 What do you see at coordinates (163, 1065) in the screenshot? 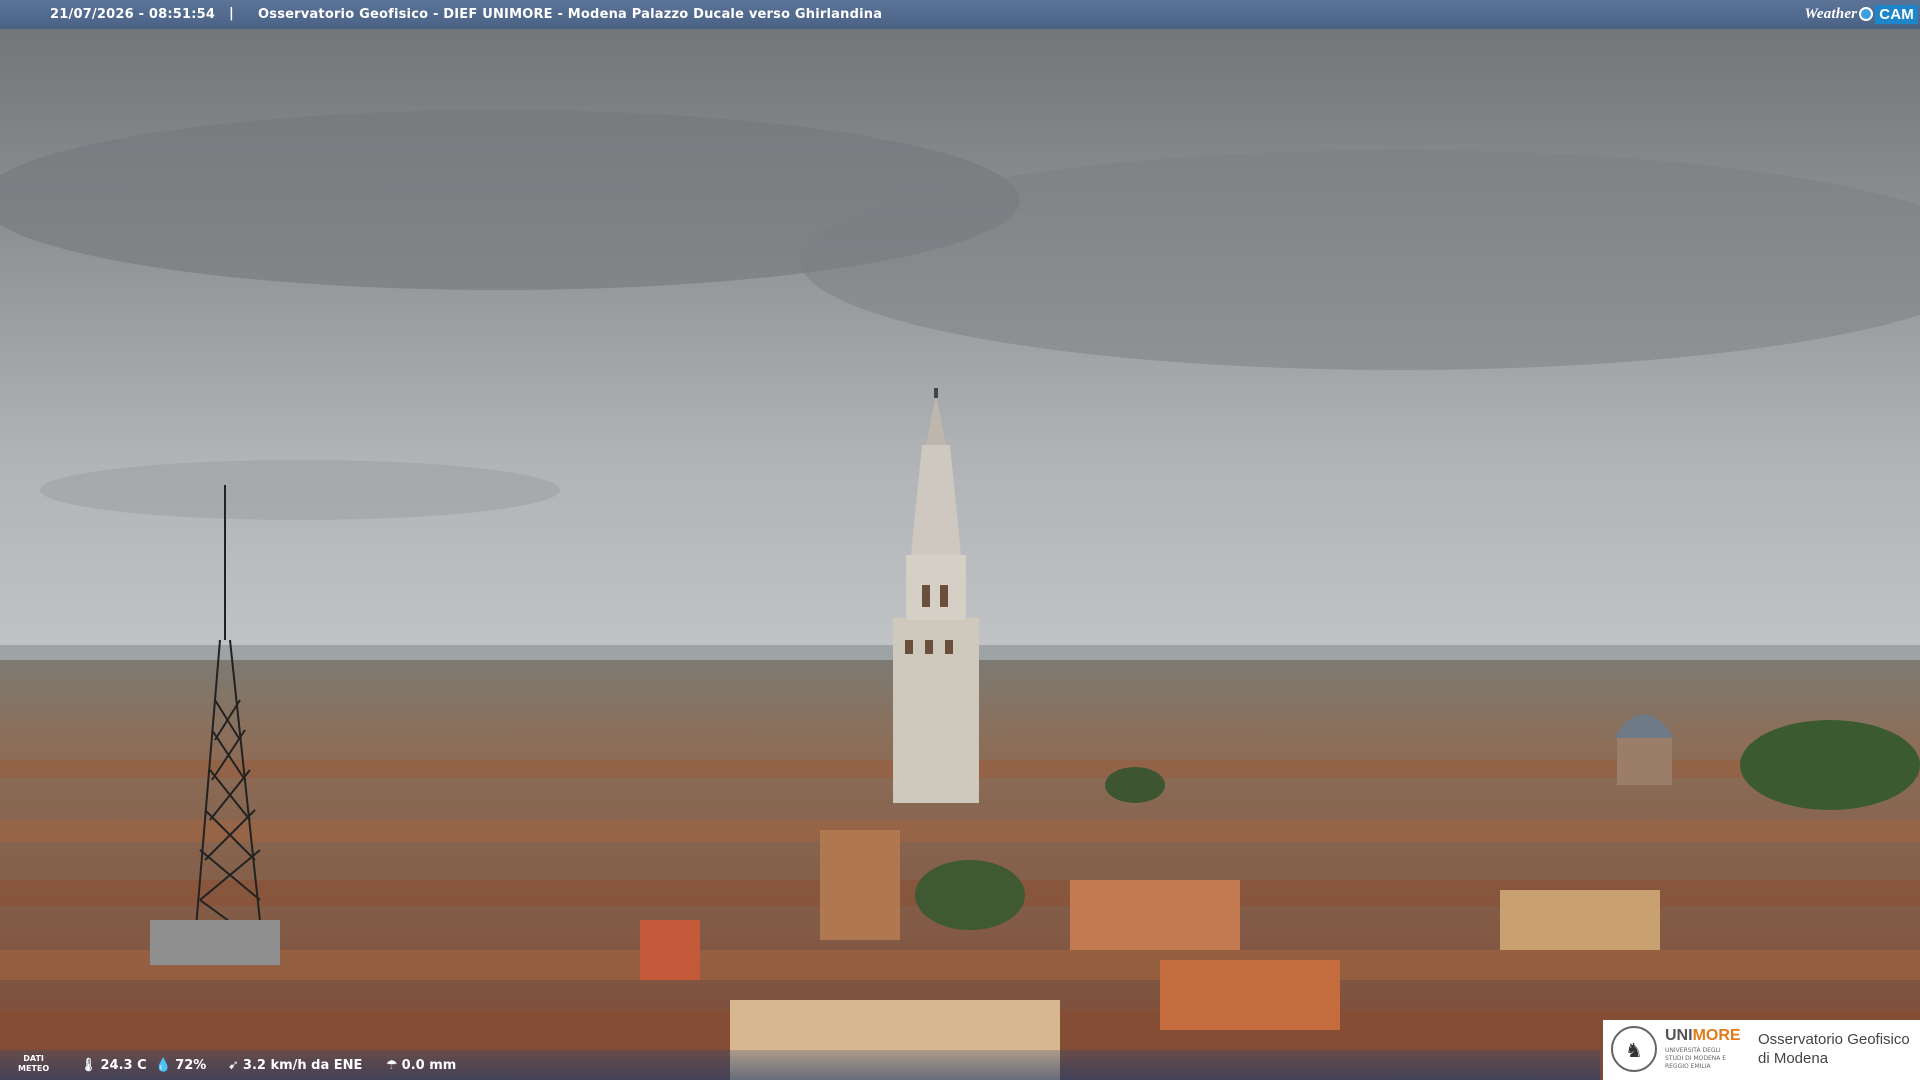
I see `humidity-drop-icon: 💧` at bounding box center [163, 1065].